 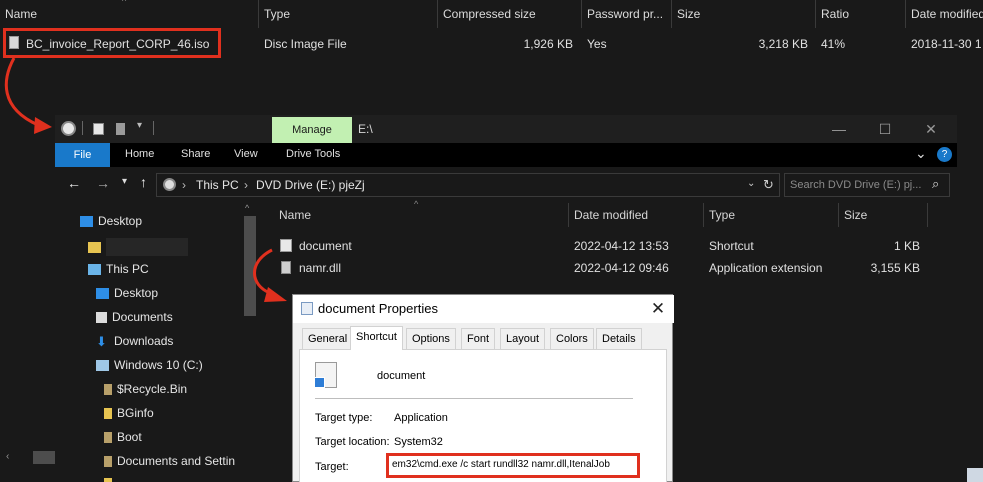 What do you see at coordinates (21, 92) in the screenshot?
I see `arrow-to-explorer` at bounding box center [21, 92].